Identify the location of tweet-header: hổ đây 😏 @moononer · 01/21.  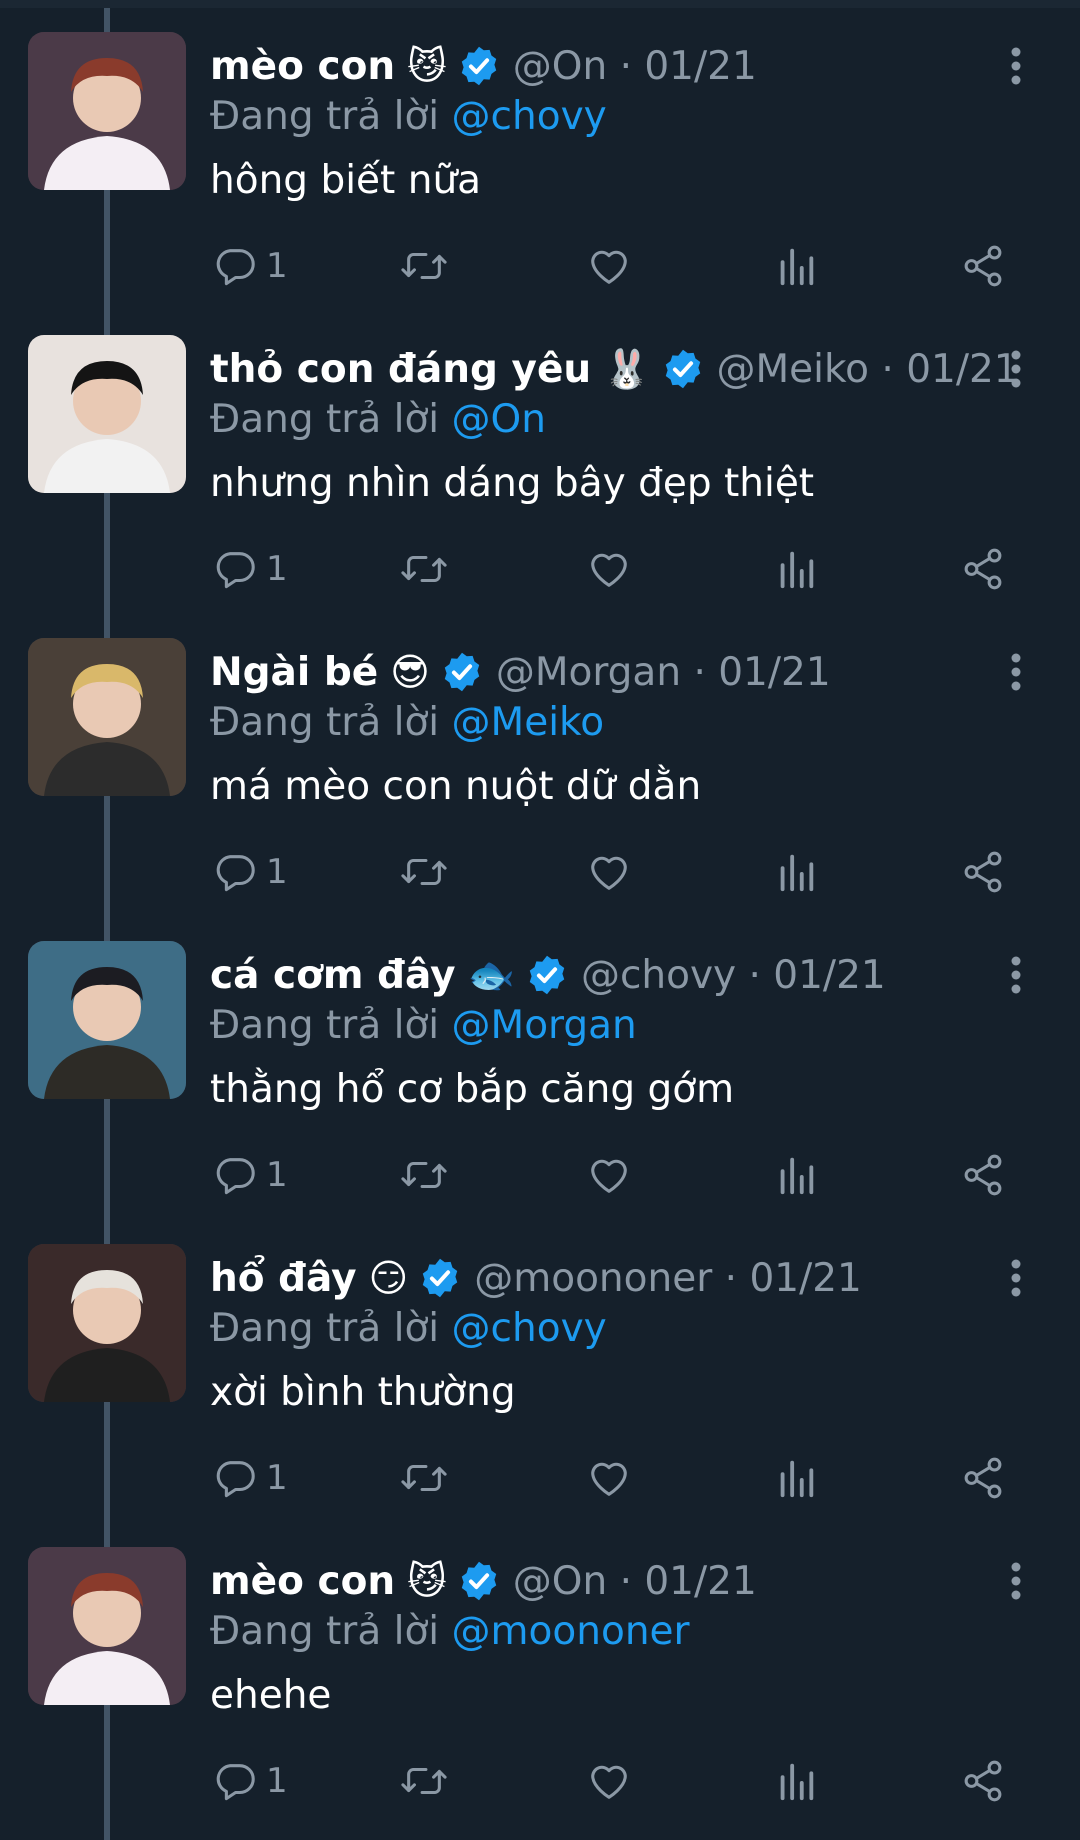
(536, 1278).